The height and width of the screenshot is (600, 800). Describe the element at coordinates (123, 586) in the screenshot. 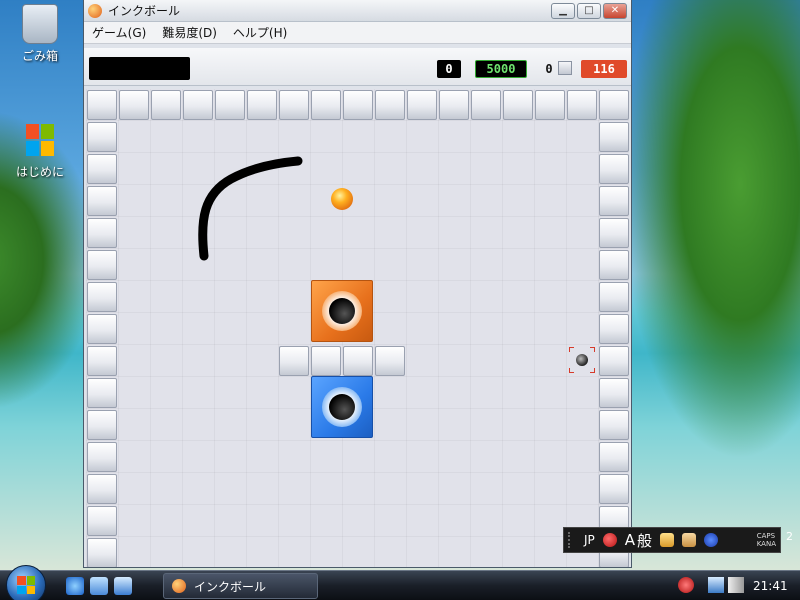

I see `switch-windows-icon` at that location.